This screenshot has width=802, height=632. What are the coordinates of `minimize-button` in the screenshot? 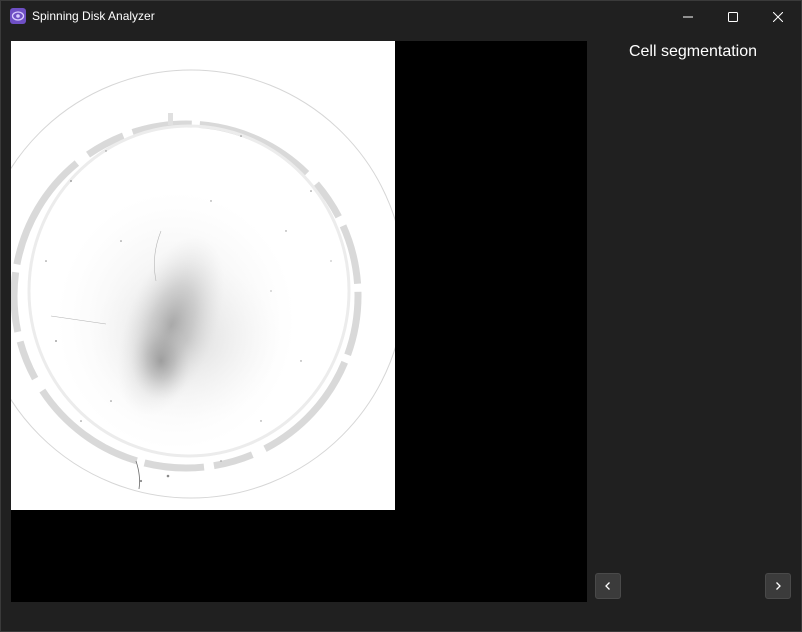 It's located at (688, 16).